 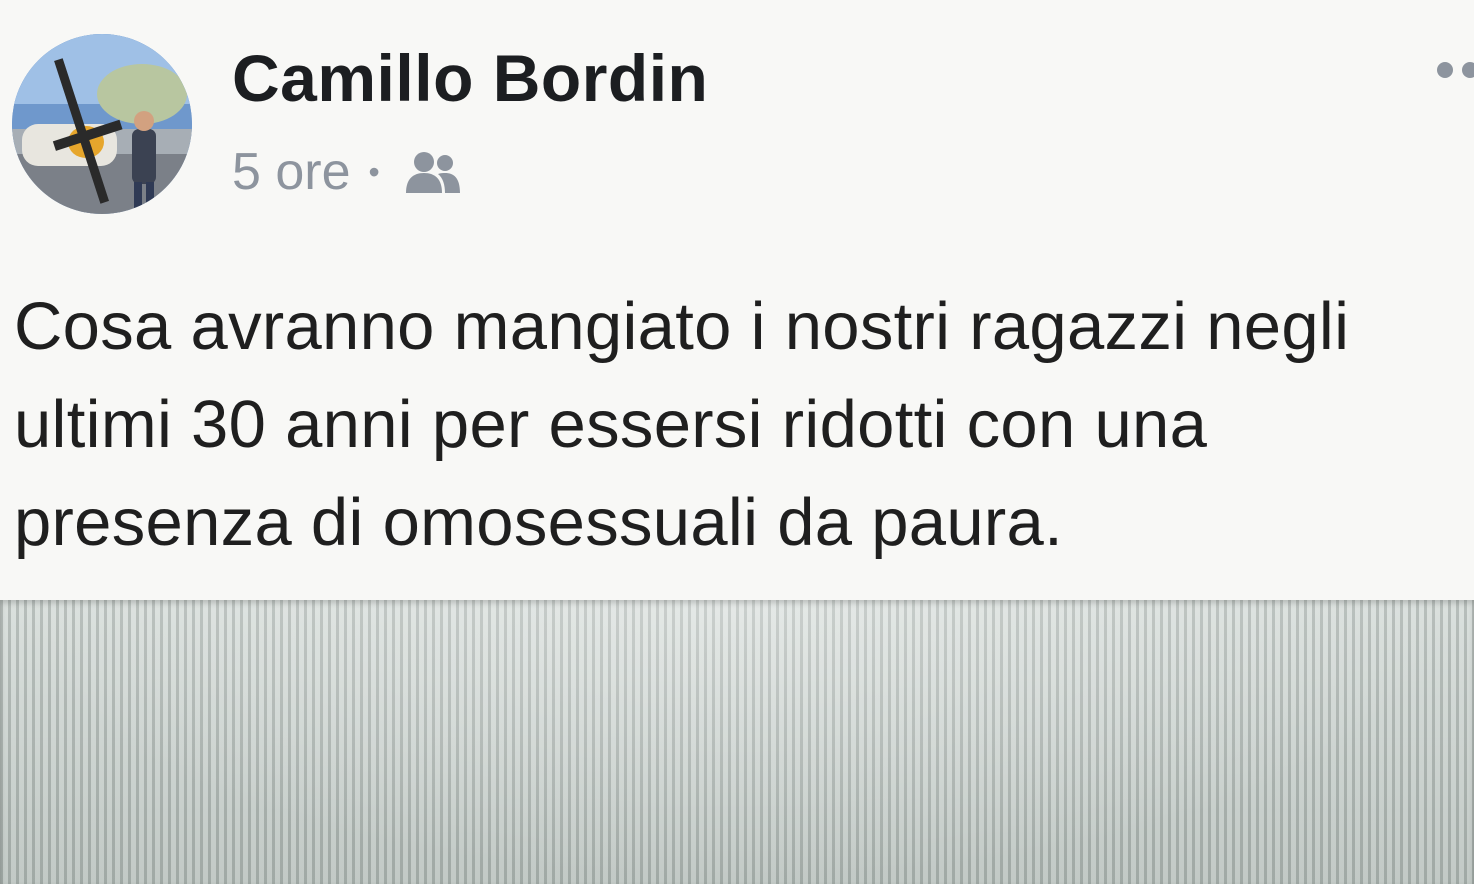 I want to click on author-avatar, so click(x=102, y=124).